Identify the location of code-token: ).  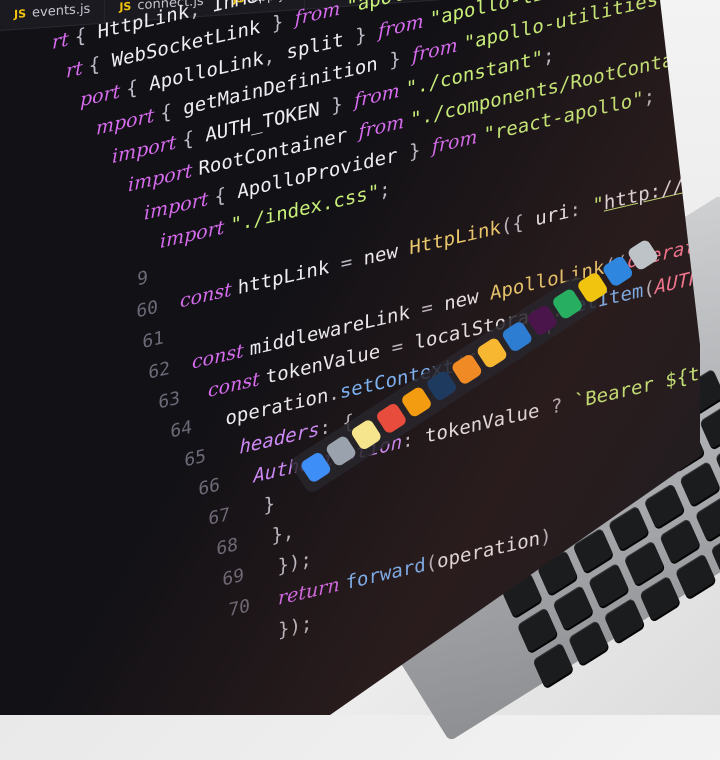
(546, 537).